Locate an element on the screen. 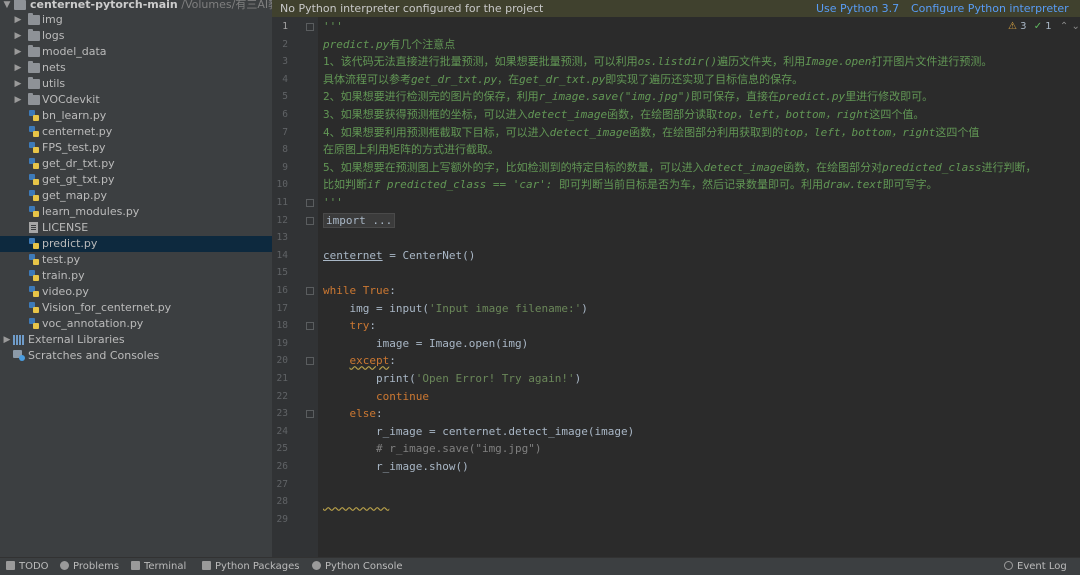 This screenshot has width=1080, height=575. python-packages-tab: Python Packages is located at coordinates (251, 566).